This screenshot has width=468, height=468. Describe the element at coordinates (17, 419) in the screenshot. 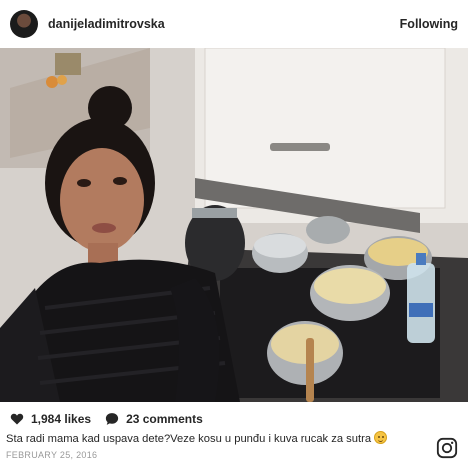

I see `heart-icon` at that location.